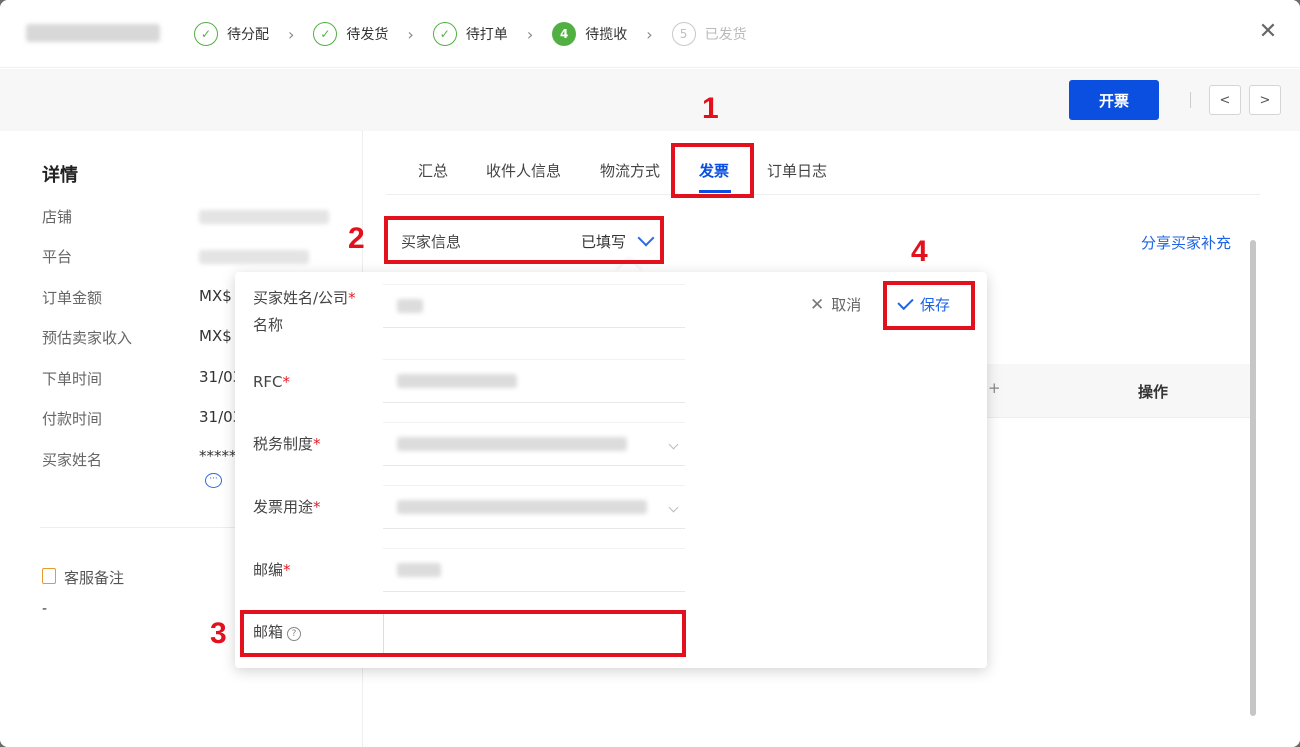  What do you see at coordinates (94, 578) in the screenshot?
I see `service-note-label: 客服备注` at bounding box center [94, 578].